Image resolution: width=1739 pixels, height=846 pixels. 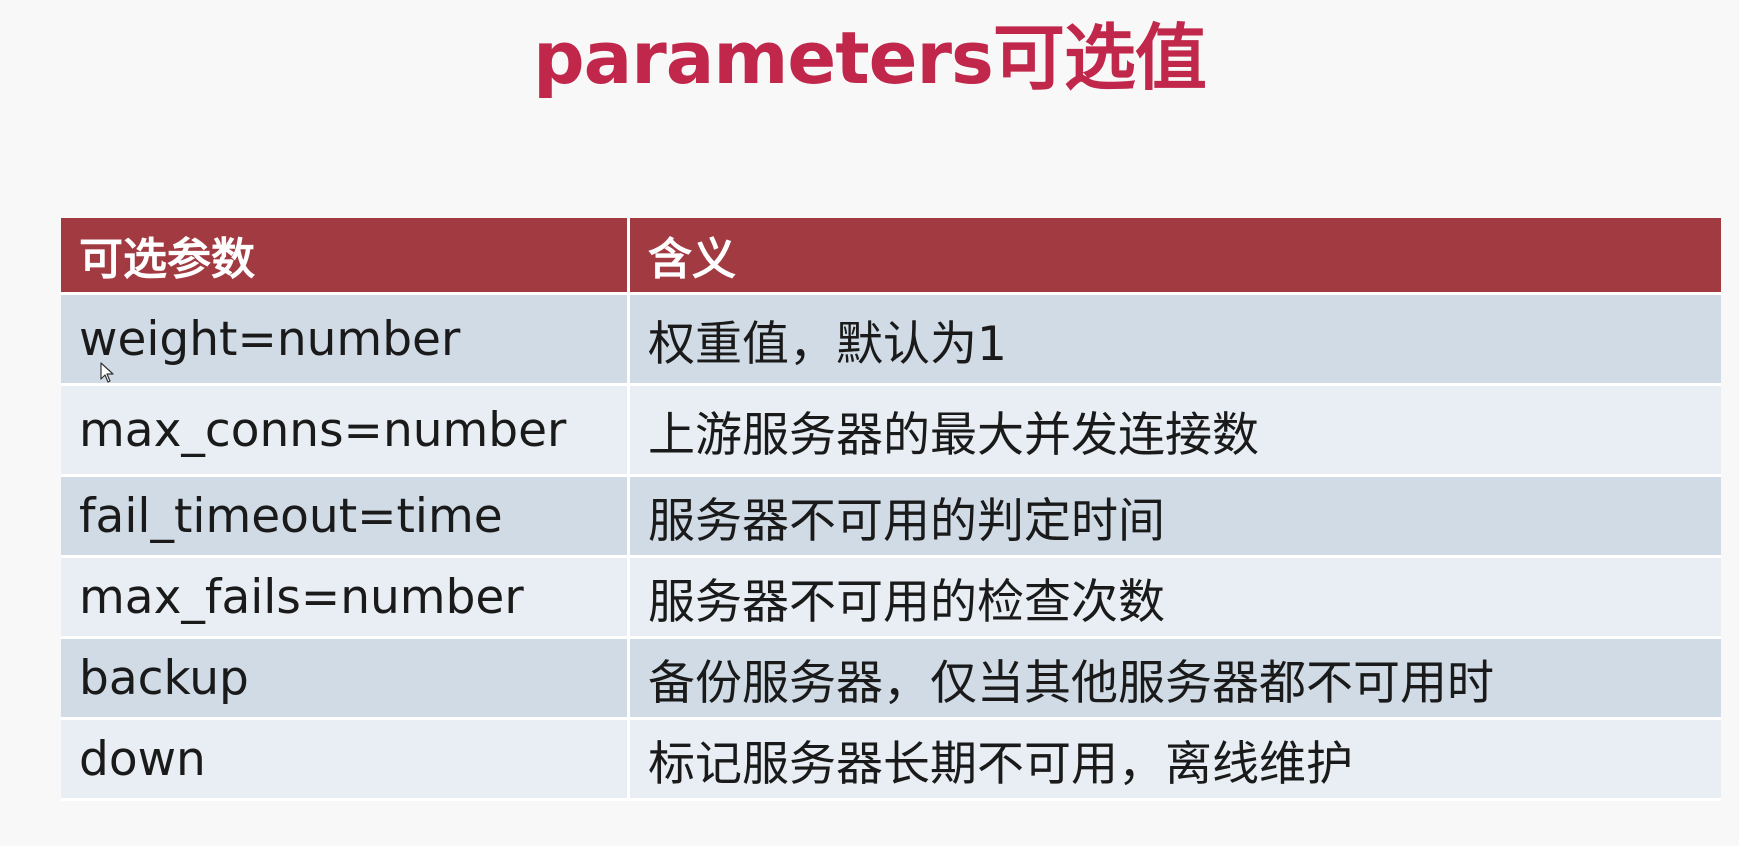 What do you see at coordinates (345, 598) in the screenshot?
I see `param-cell: max_fails=number` at bounding box center [345, 598].